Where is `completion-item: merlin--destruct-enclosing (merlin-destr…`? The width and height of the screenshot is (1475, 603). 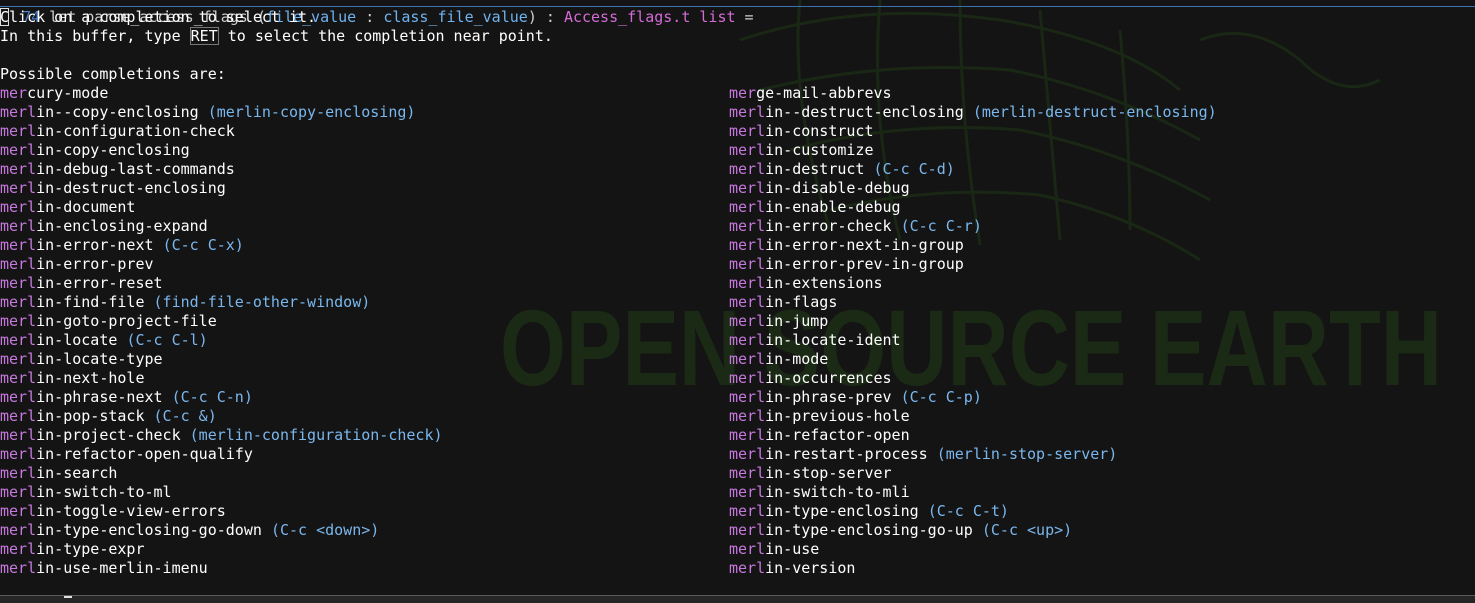
completion-item: merlin--destruct-enclosing (merlin-destr… is located at coordinates (973, 112).